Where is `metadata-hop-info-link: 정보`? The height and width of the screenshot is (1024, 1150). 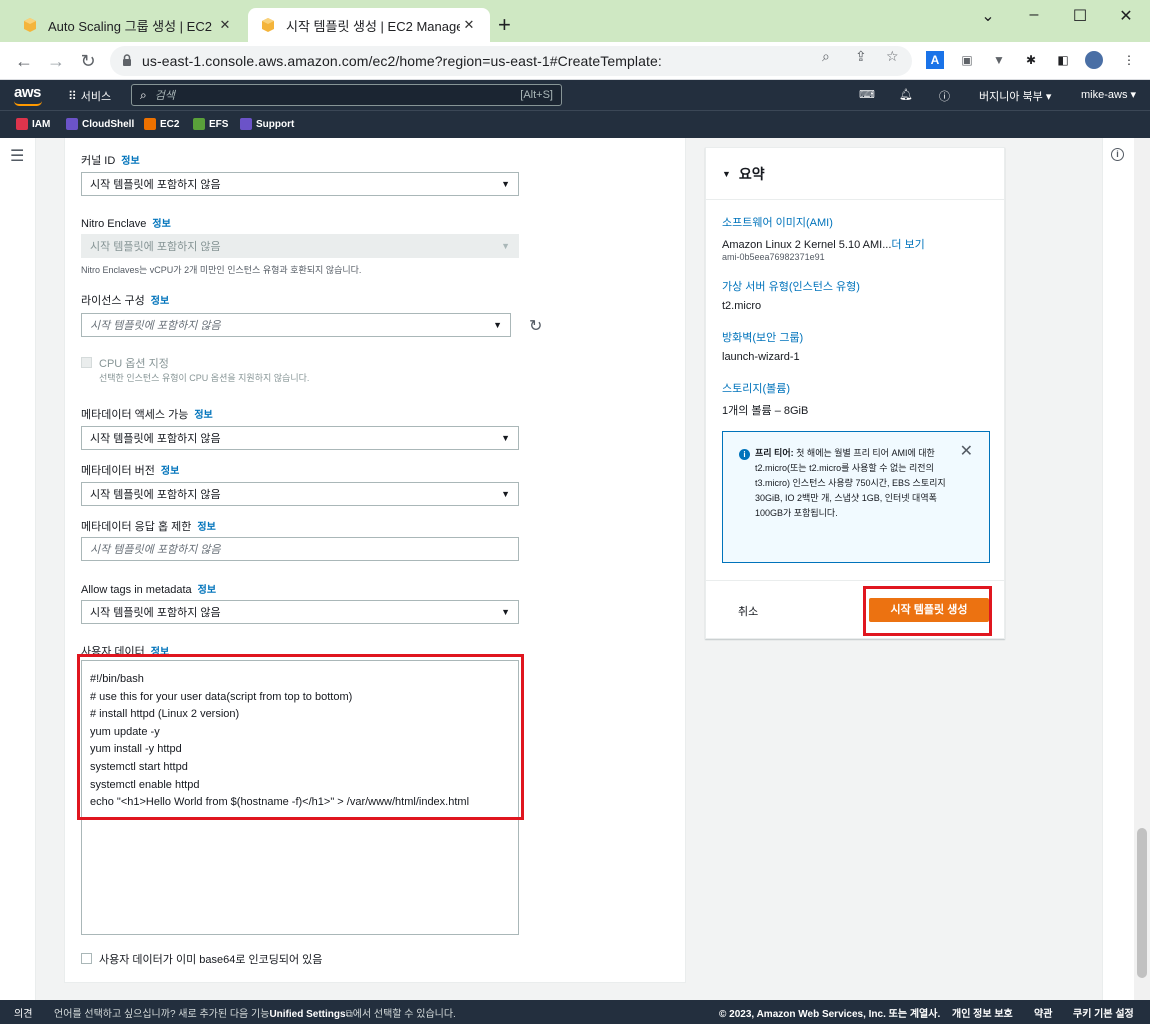
metadata-hop-info-link: 정보 is located at coordinates (206, 527).